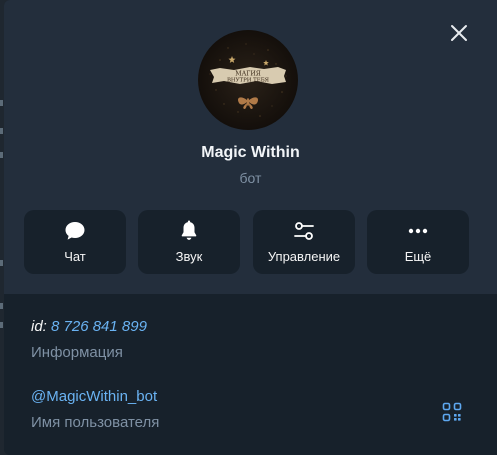 This screenshot has width=497, height=455. I want to click on bot-type-label: бот, so click(250, 178).